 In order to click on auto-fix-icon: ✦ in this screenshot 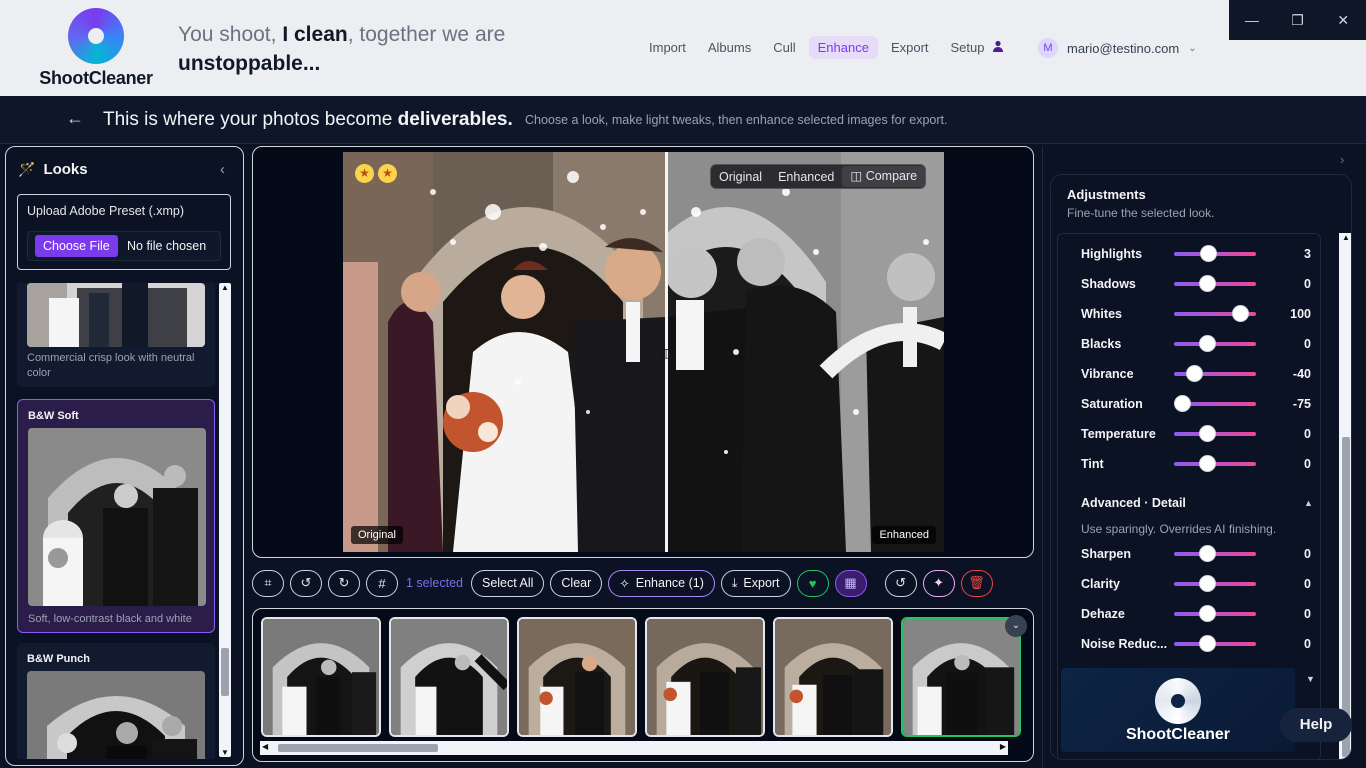, I will do `click(938, 583)`.